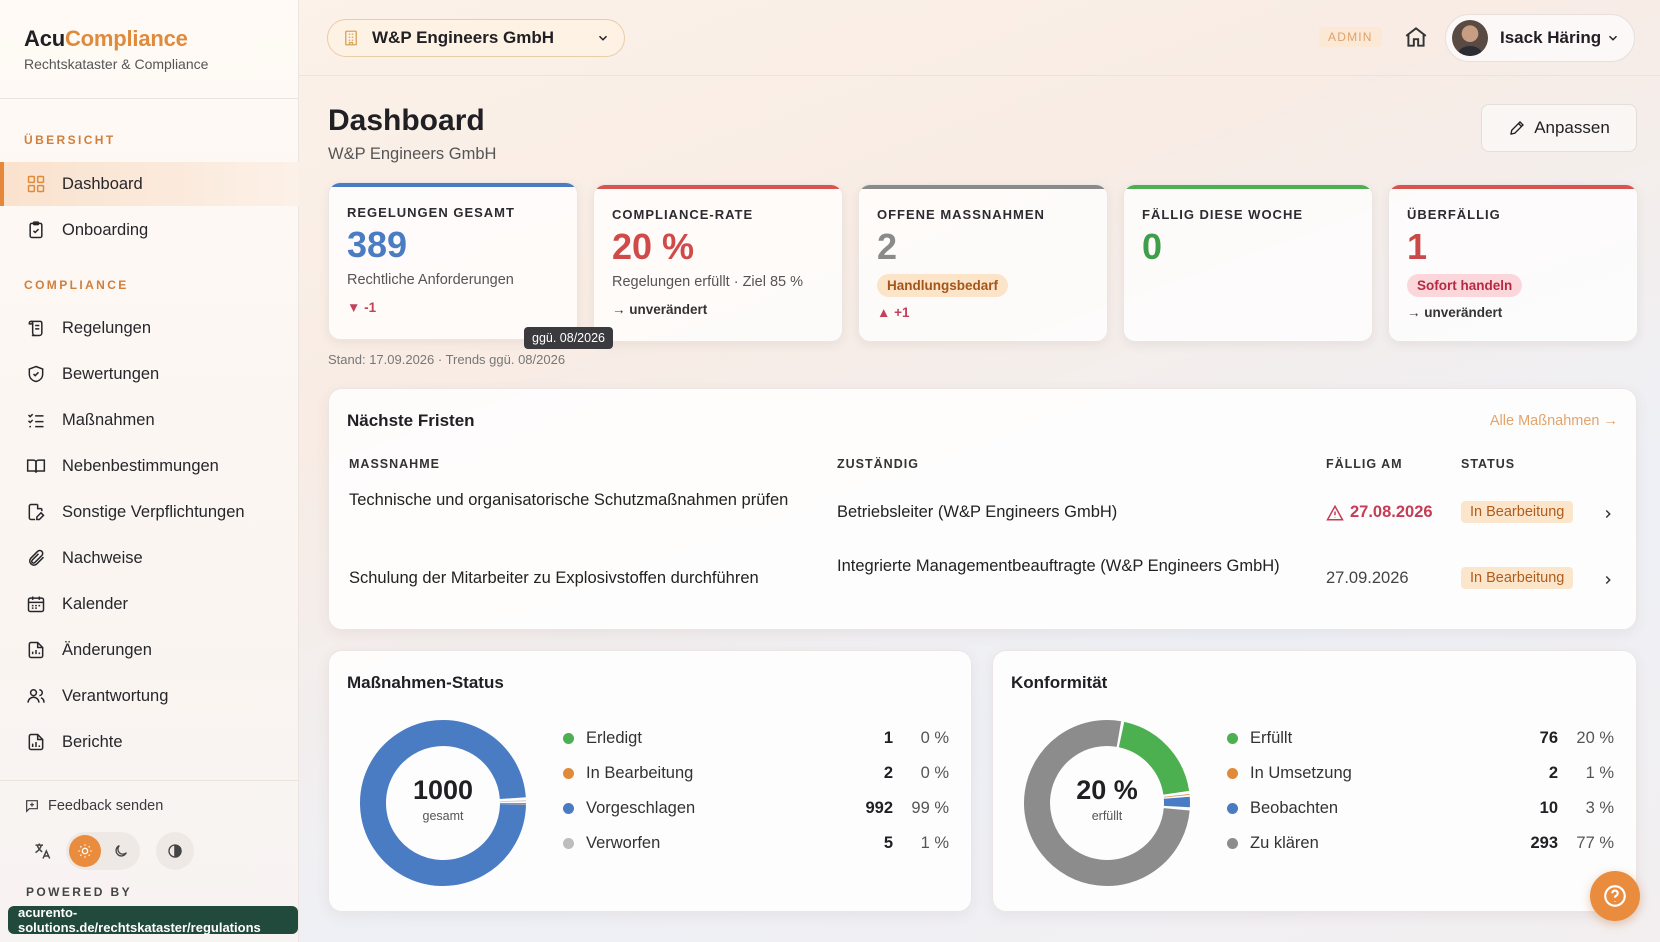 This screenshot has width=1660, height=942. I want to click on status-badge: In Bearbeitung, so click(1517, 512).